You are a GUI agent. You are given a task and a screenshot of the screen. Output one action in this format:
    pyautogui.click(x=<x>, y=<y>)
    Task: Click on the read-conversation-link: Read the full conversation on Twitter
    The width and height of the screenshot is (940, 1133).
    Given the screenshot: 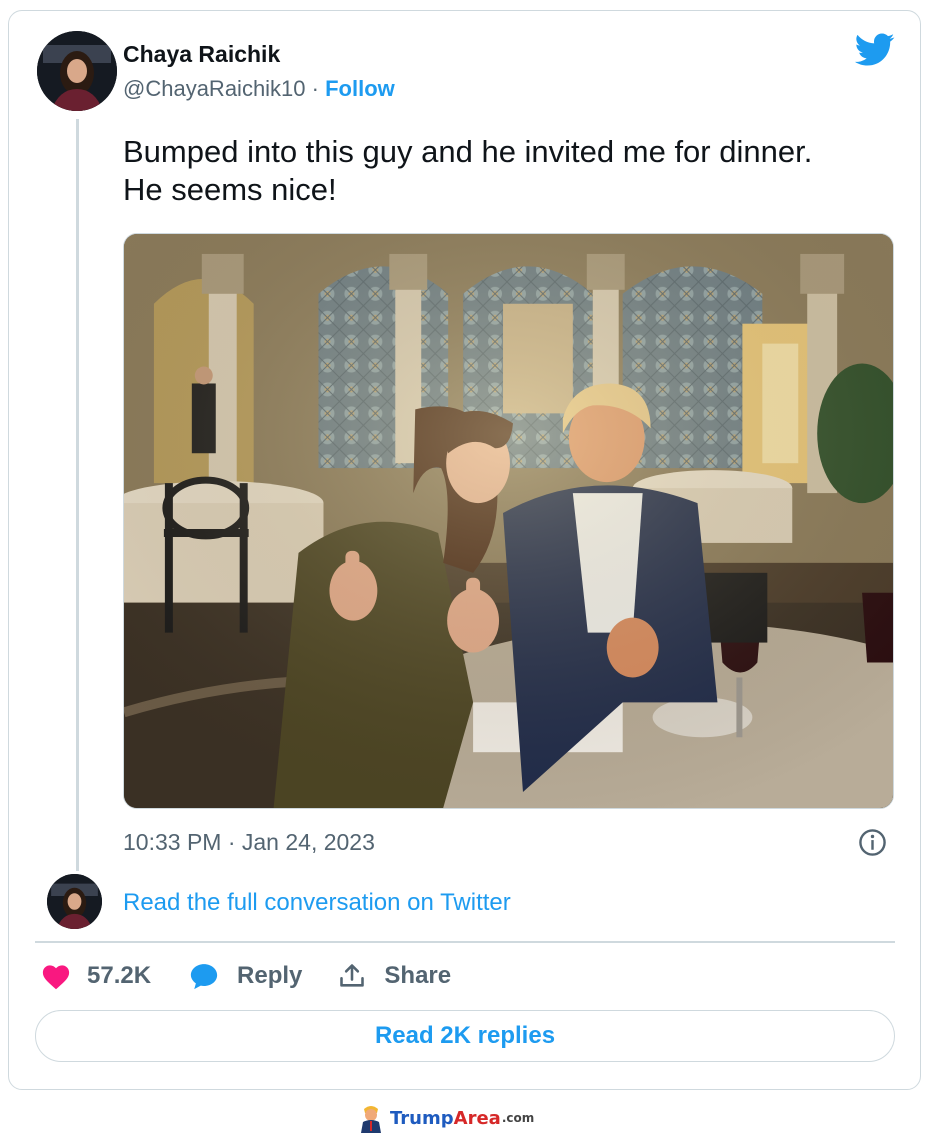 What is the action you would take?
    pyautogui.click(x=317, y=903)
    